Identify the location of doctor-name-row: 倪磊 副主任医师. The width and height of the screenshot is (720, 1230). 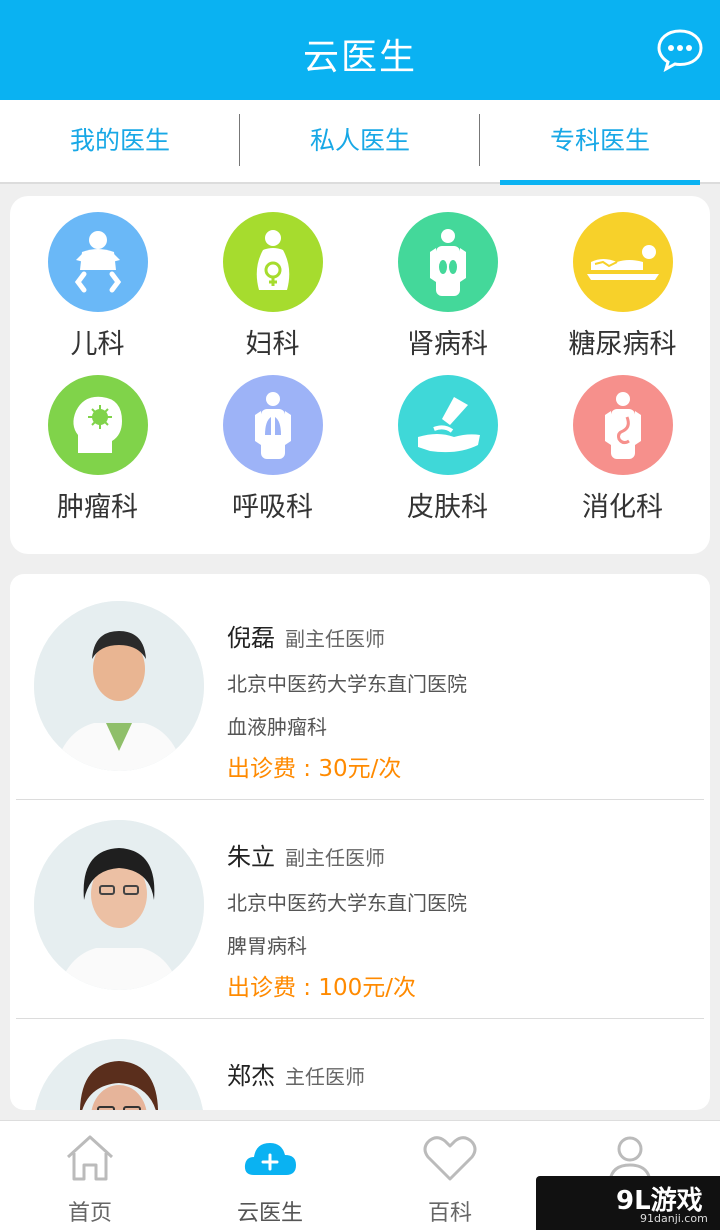
(306, 635).